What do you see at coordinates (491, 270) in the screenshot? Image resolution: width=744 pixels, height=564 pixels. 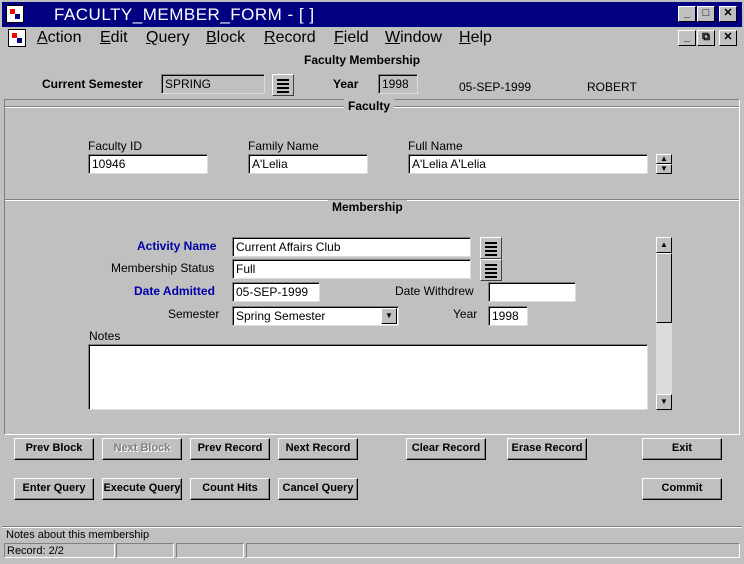 I see `status-list-button` at bounding box center [491, 270].